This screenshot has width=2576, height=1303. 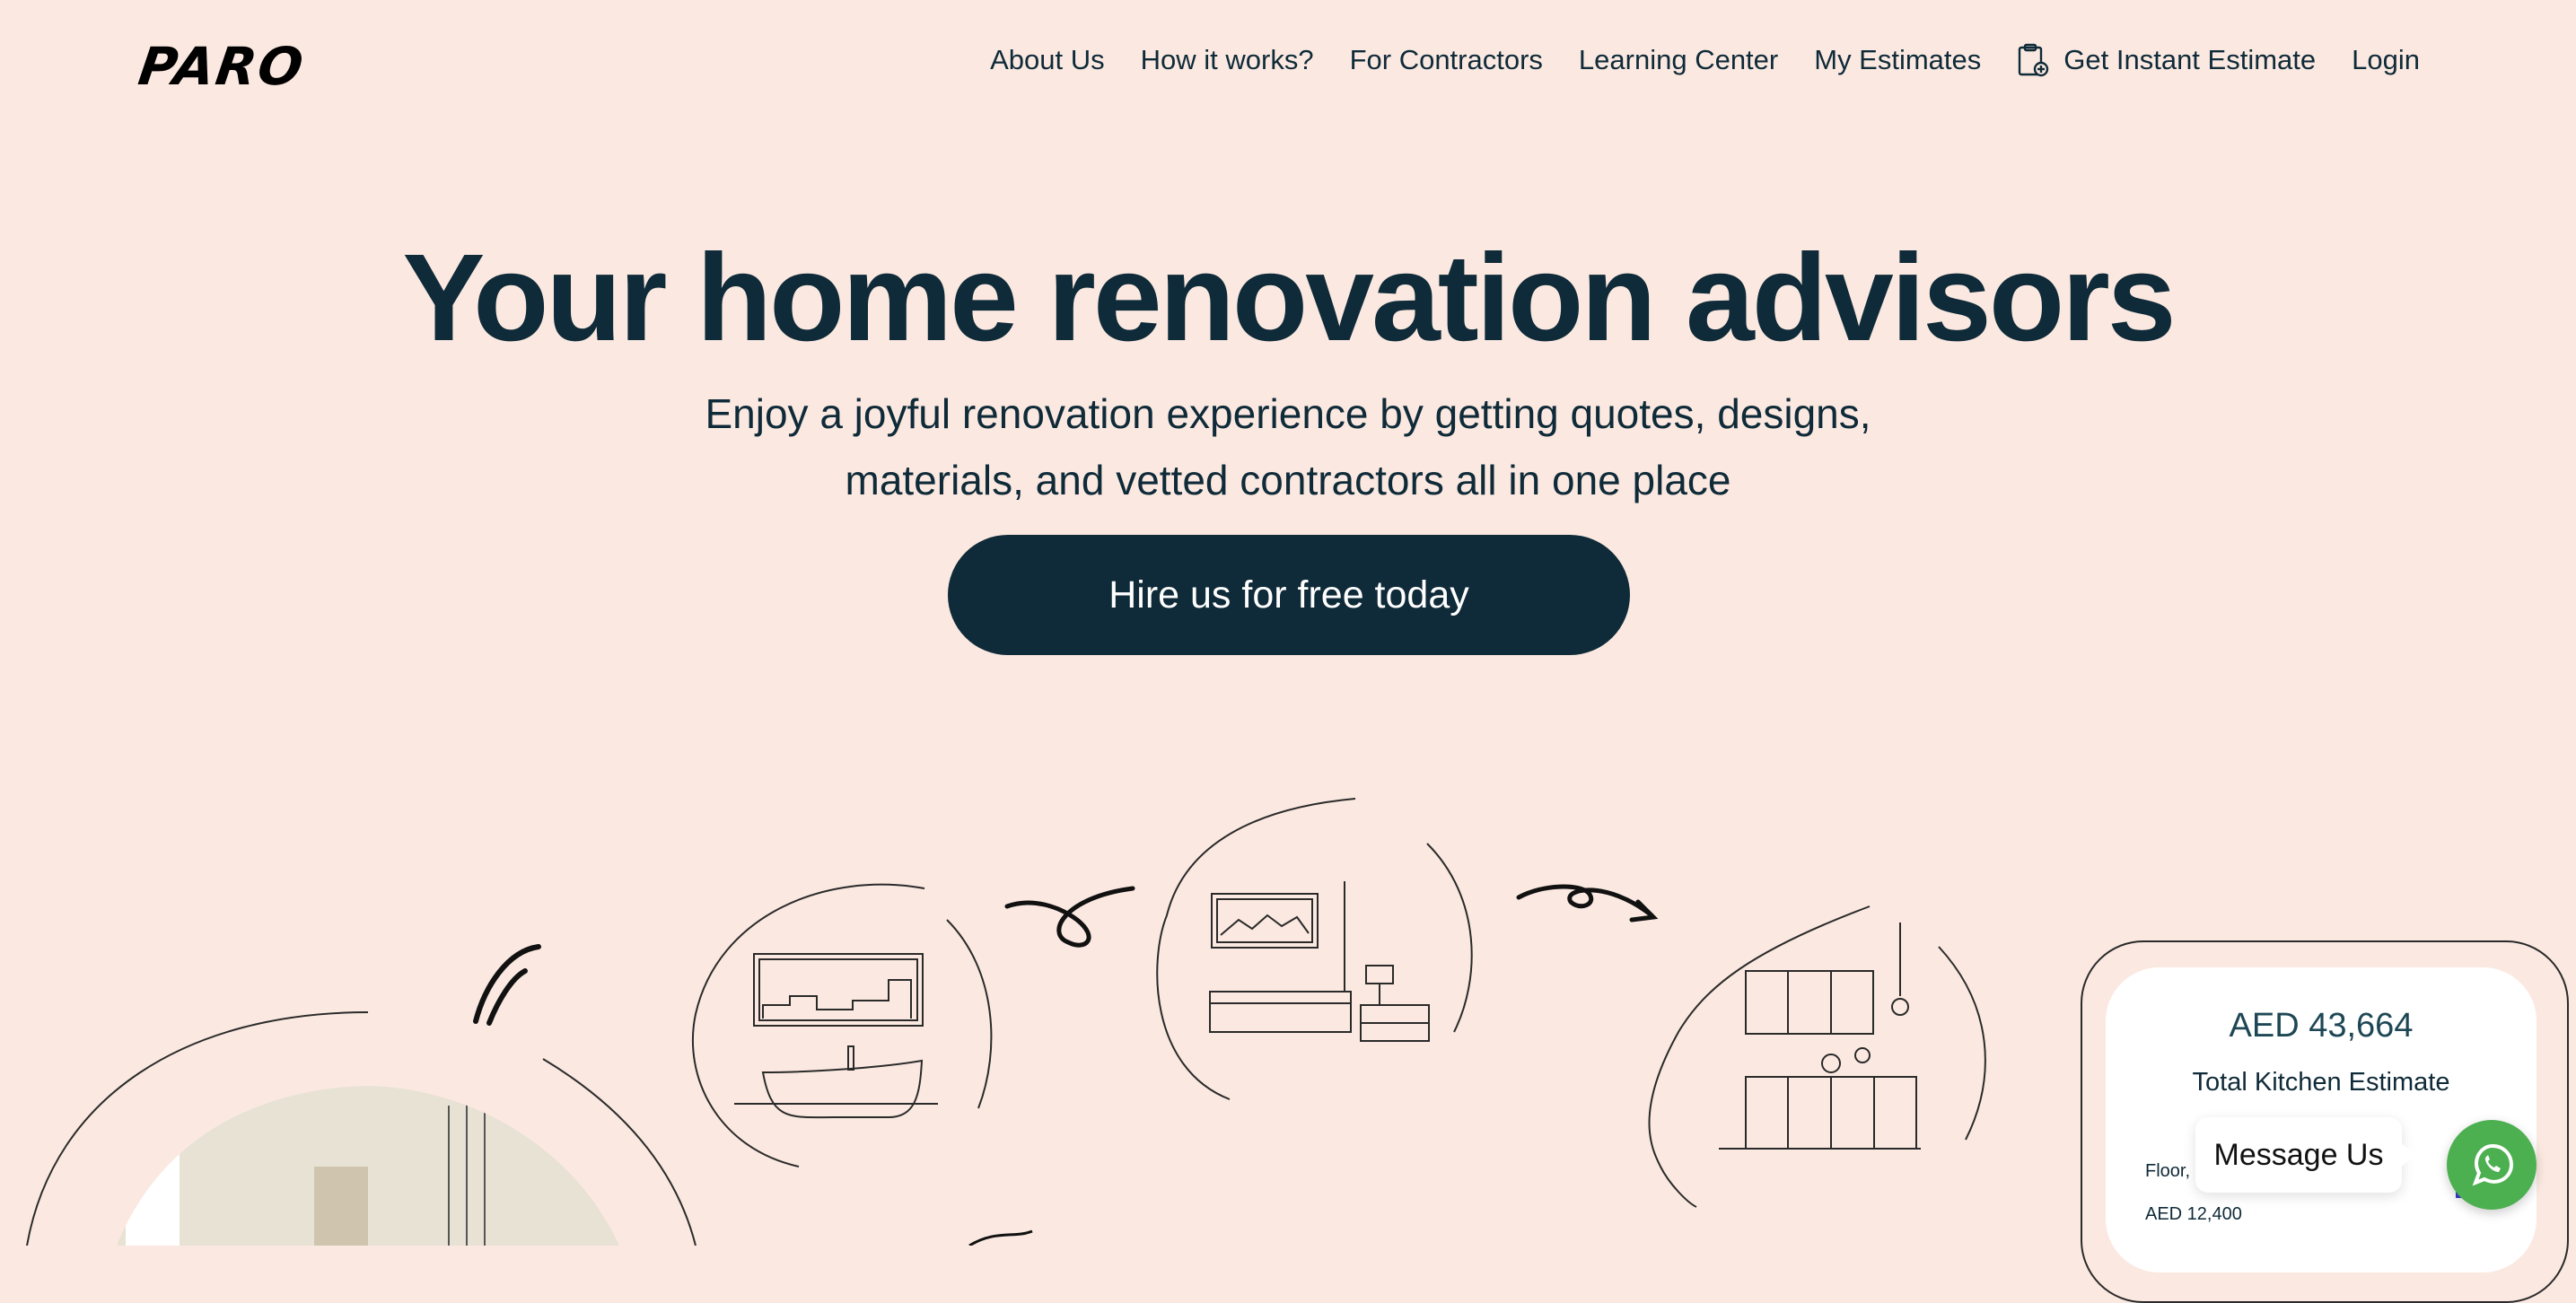 What do you see at coordinates (2321, 1026) in the screenshot?
I see `estimate-amount: AED 43,664` at bounding box center [2321, 1026].